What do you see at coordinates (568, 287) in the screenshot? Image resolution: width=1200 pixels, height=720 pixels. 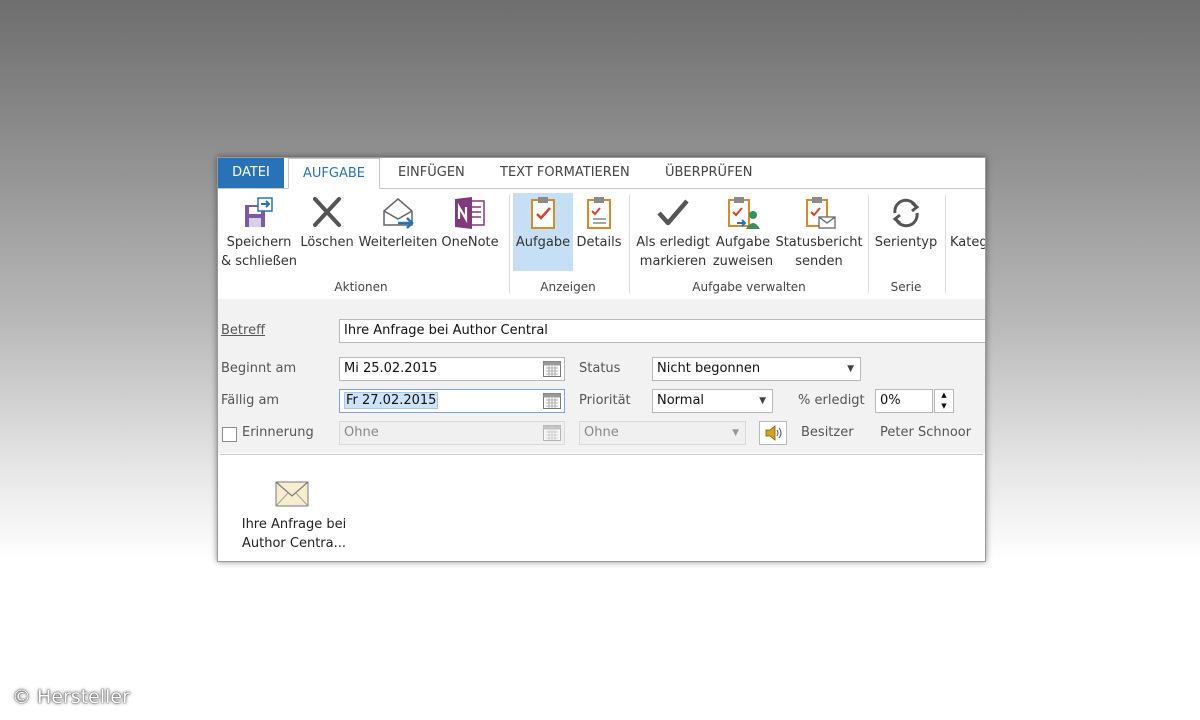 I see `group-label-anzeigen: Anzeigen` at bounding box center [568, 287].